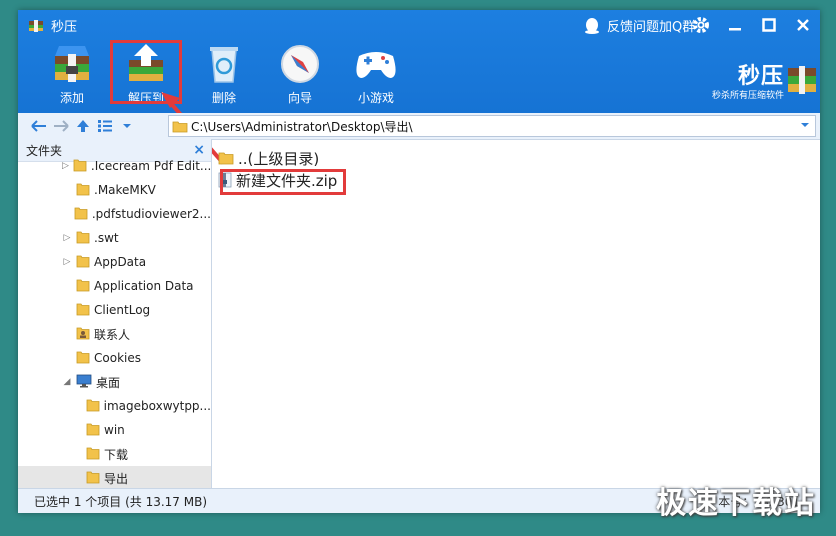  Describe the element at coordinates (516, 158) in the screenshot. I see `parent-directory-row: ..(上级目录)` at that location.